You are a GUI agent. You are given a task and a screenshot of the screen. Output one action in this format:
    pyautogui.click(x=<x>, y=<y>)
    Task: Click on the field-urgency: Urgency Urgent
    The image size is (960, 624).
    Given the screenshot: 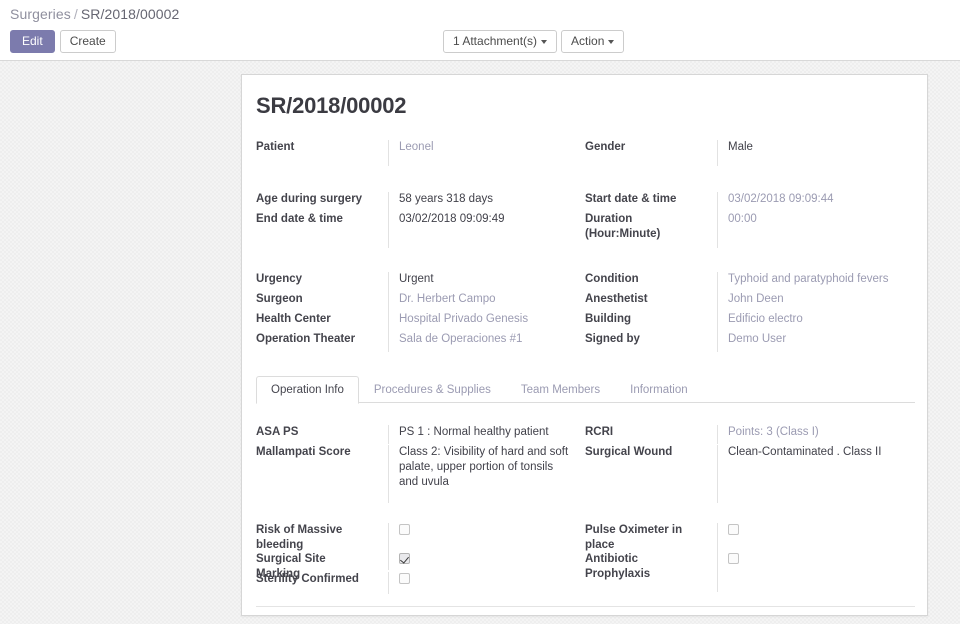 What is the action you would take?
    pyautogui.click(x=418, y=282)
    